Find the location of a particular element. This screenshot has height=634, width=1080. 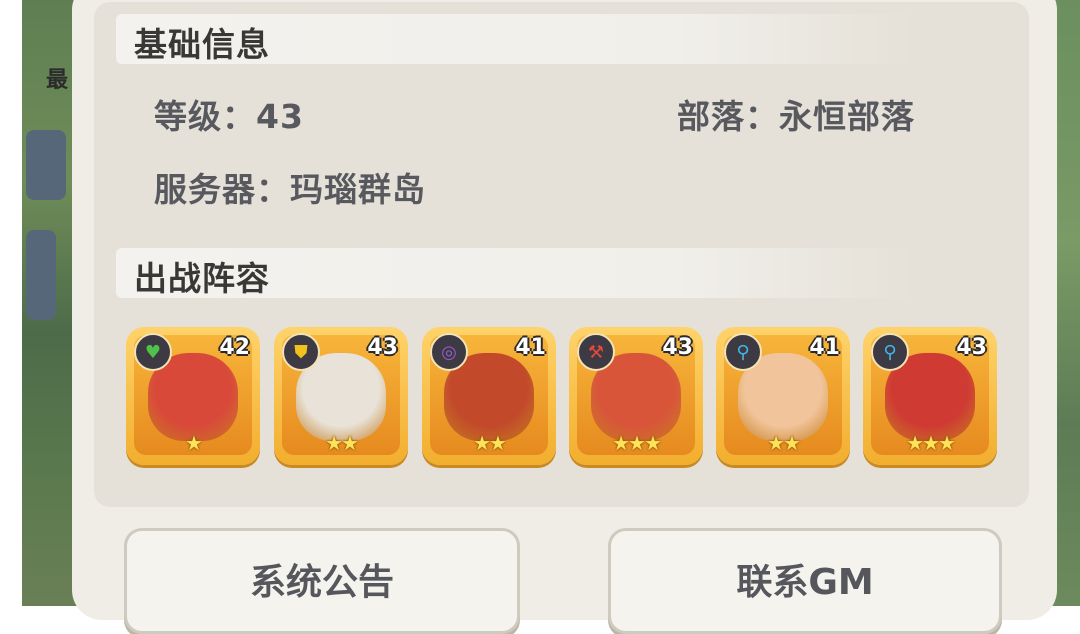

hero-card: ⚒ 43 ★★★ is located at coordinates (636, 396).